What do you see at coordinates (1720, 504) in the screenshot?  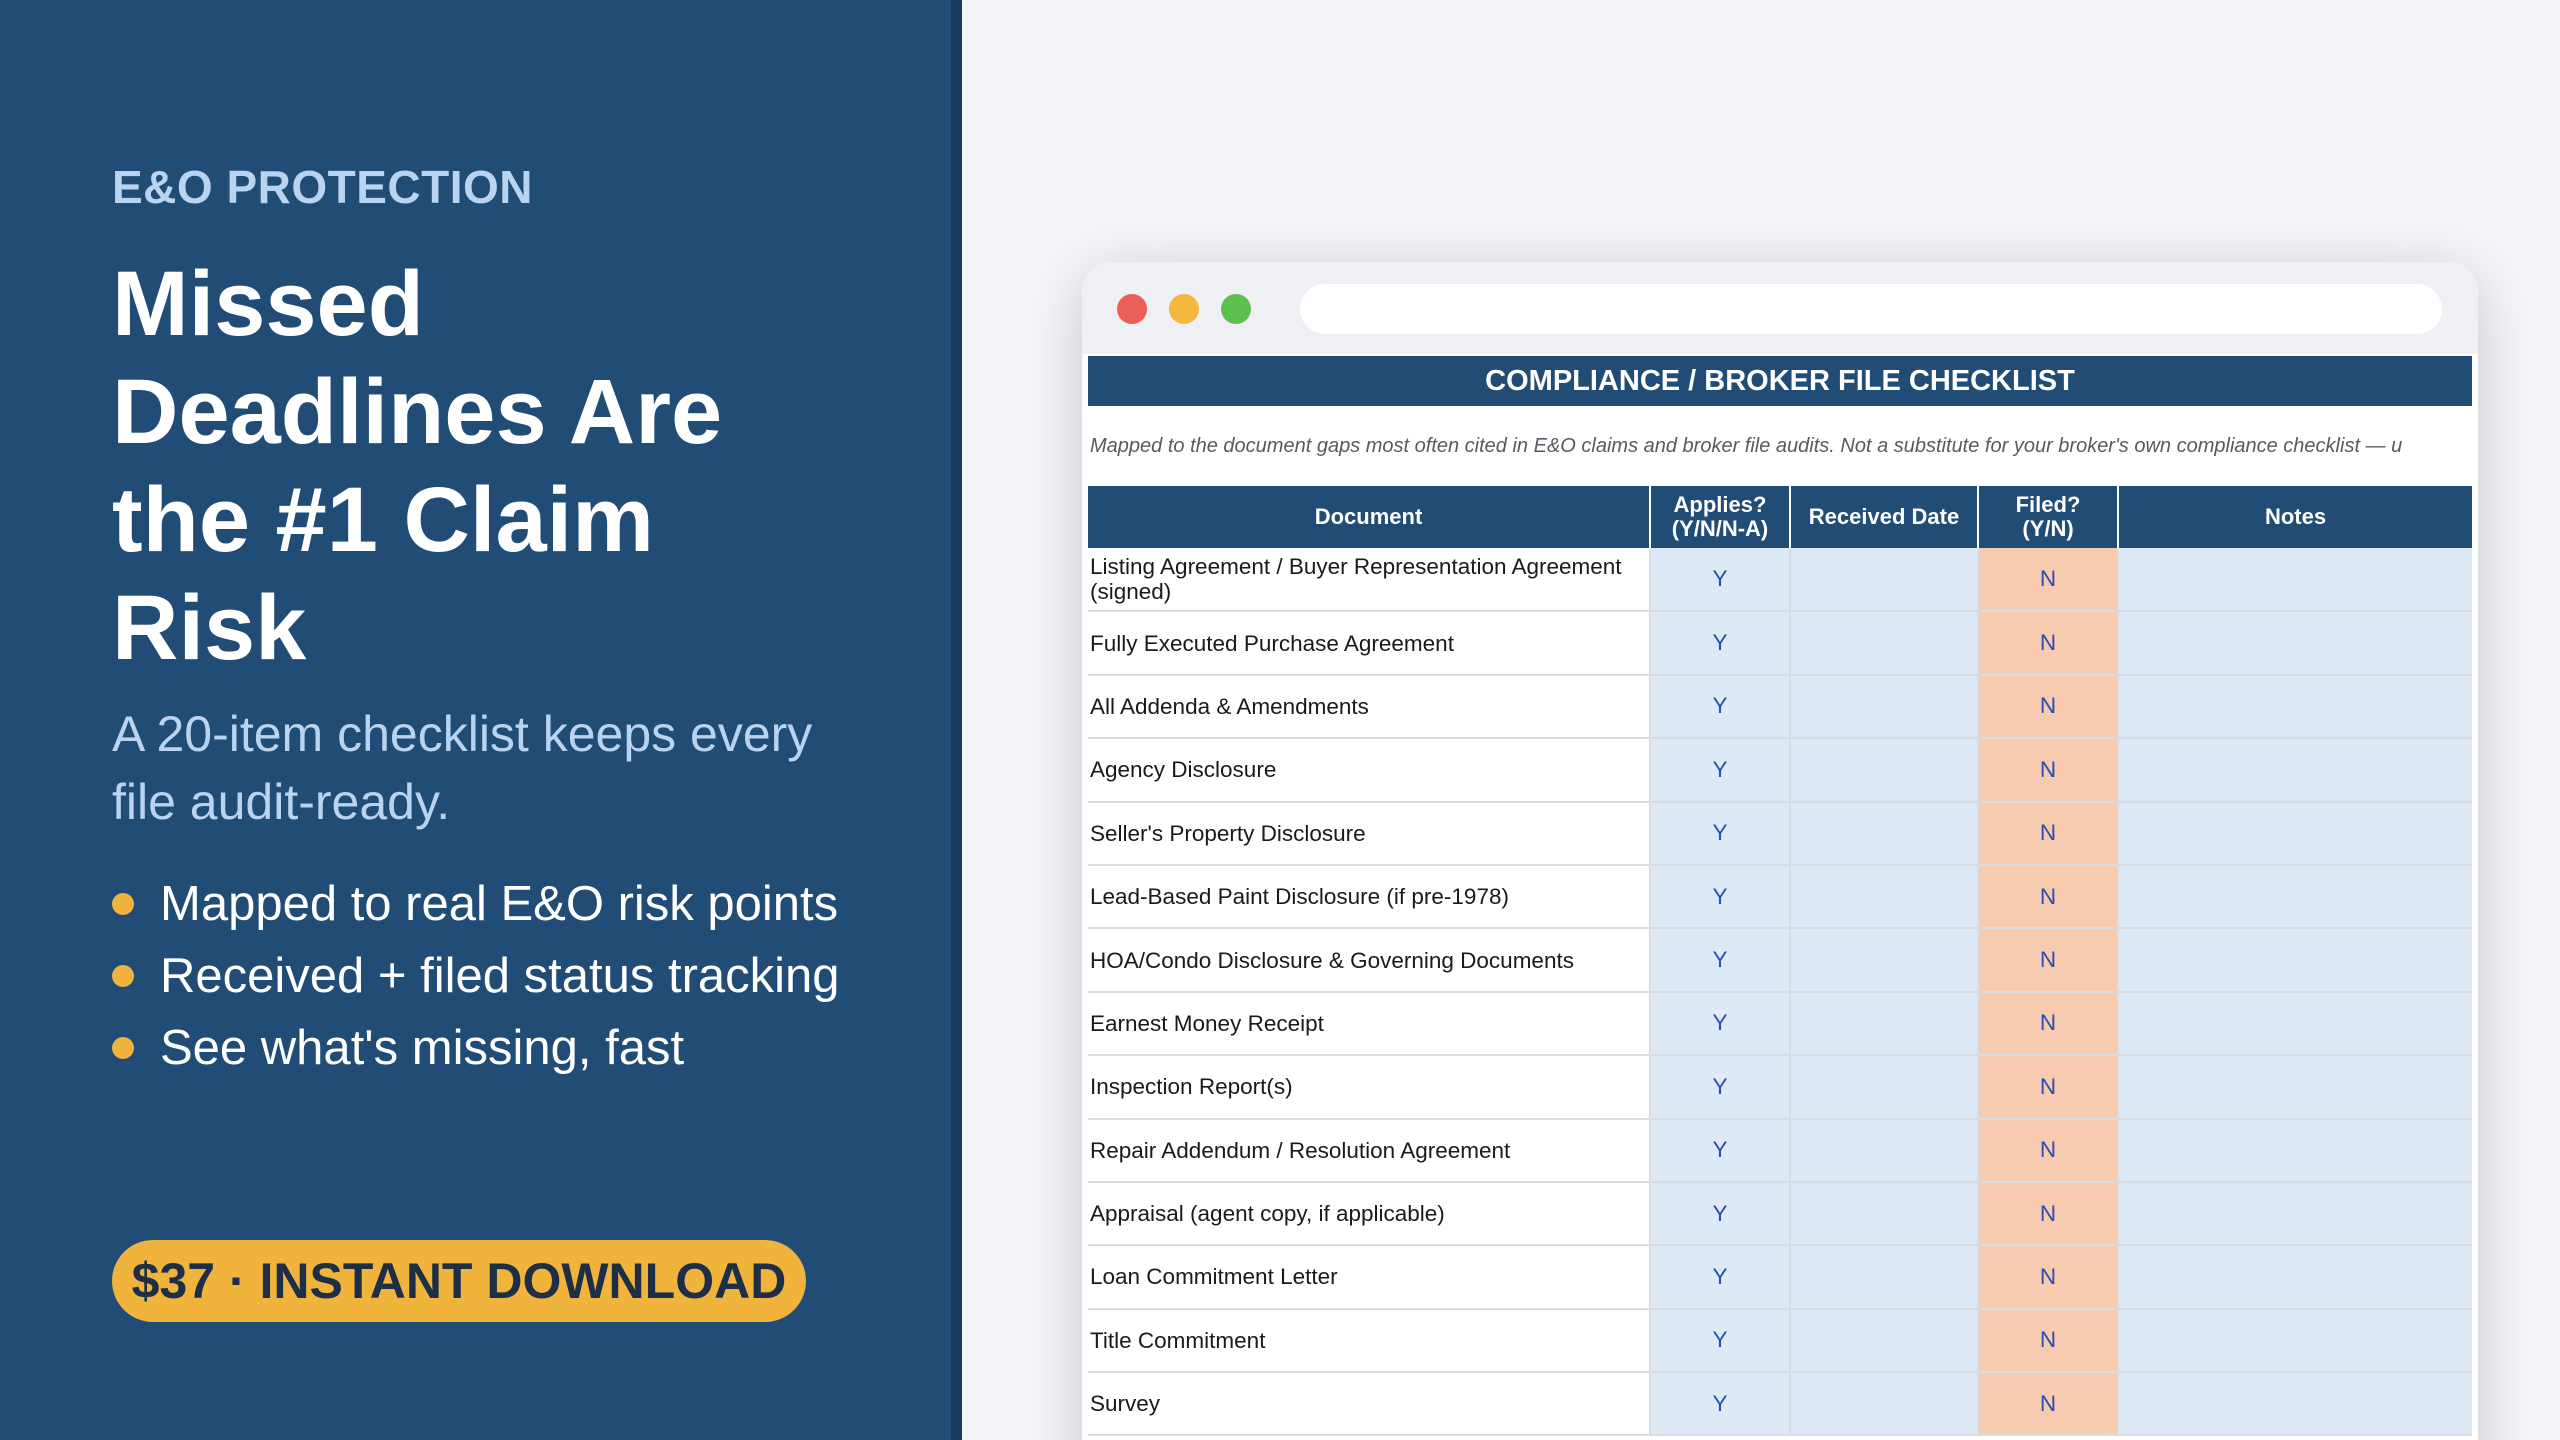 I see `column-header-line: Applies?` at bounding box center [1720, 504].